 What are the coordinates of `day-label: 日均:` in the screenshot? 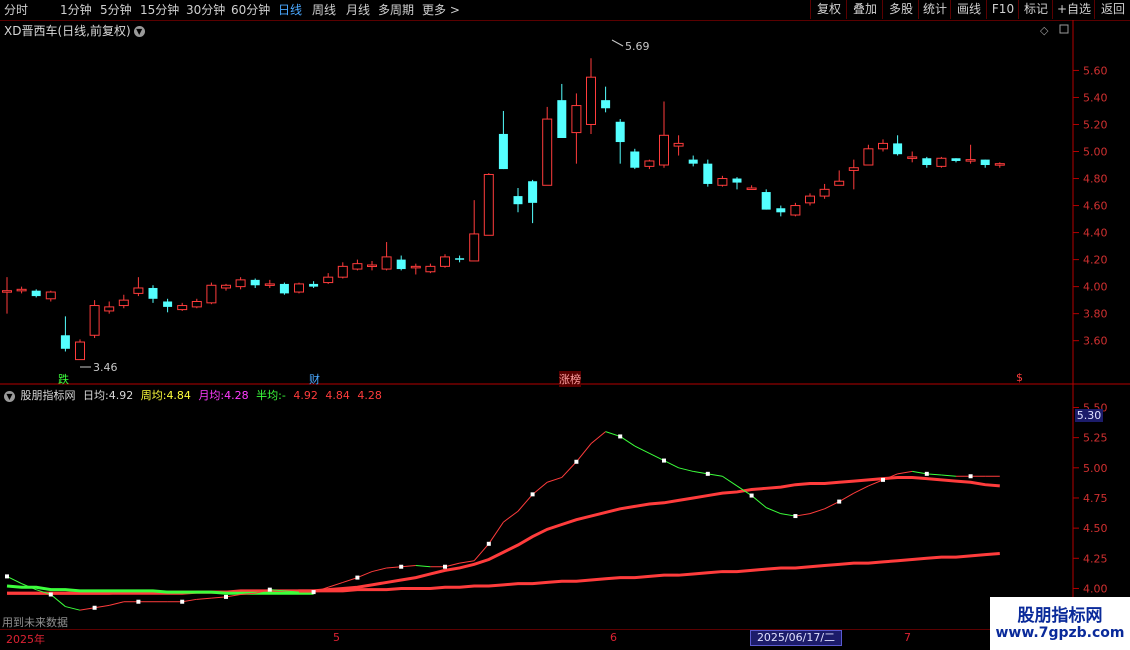 It's located at (96, 395).